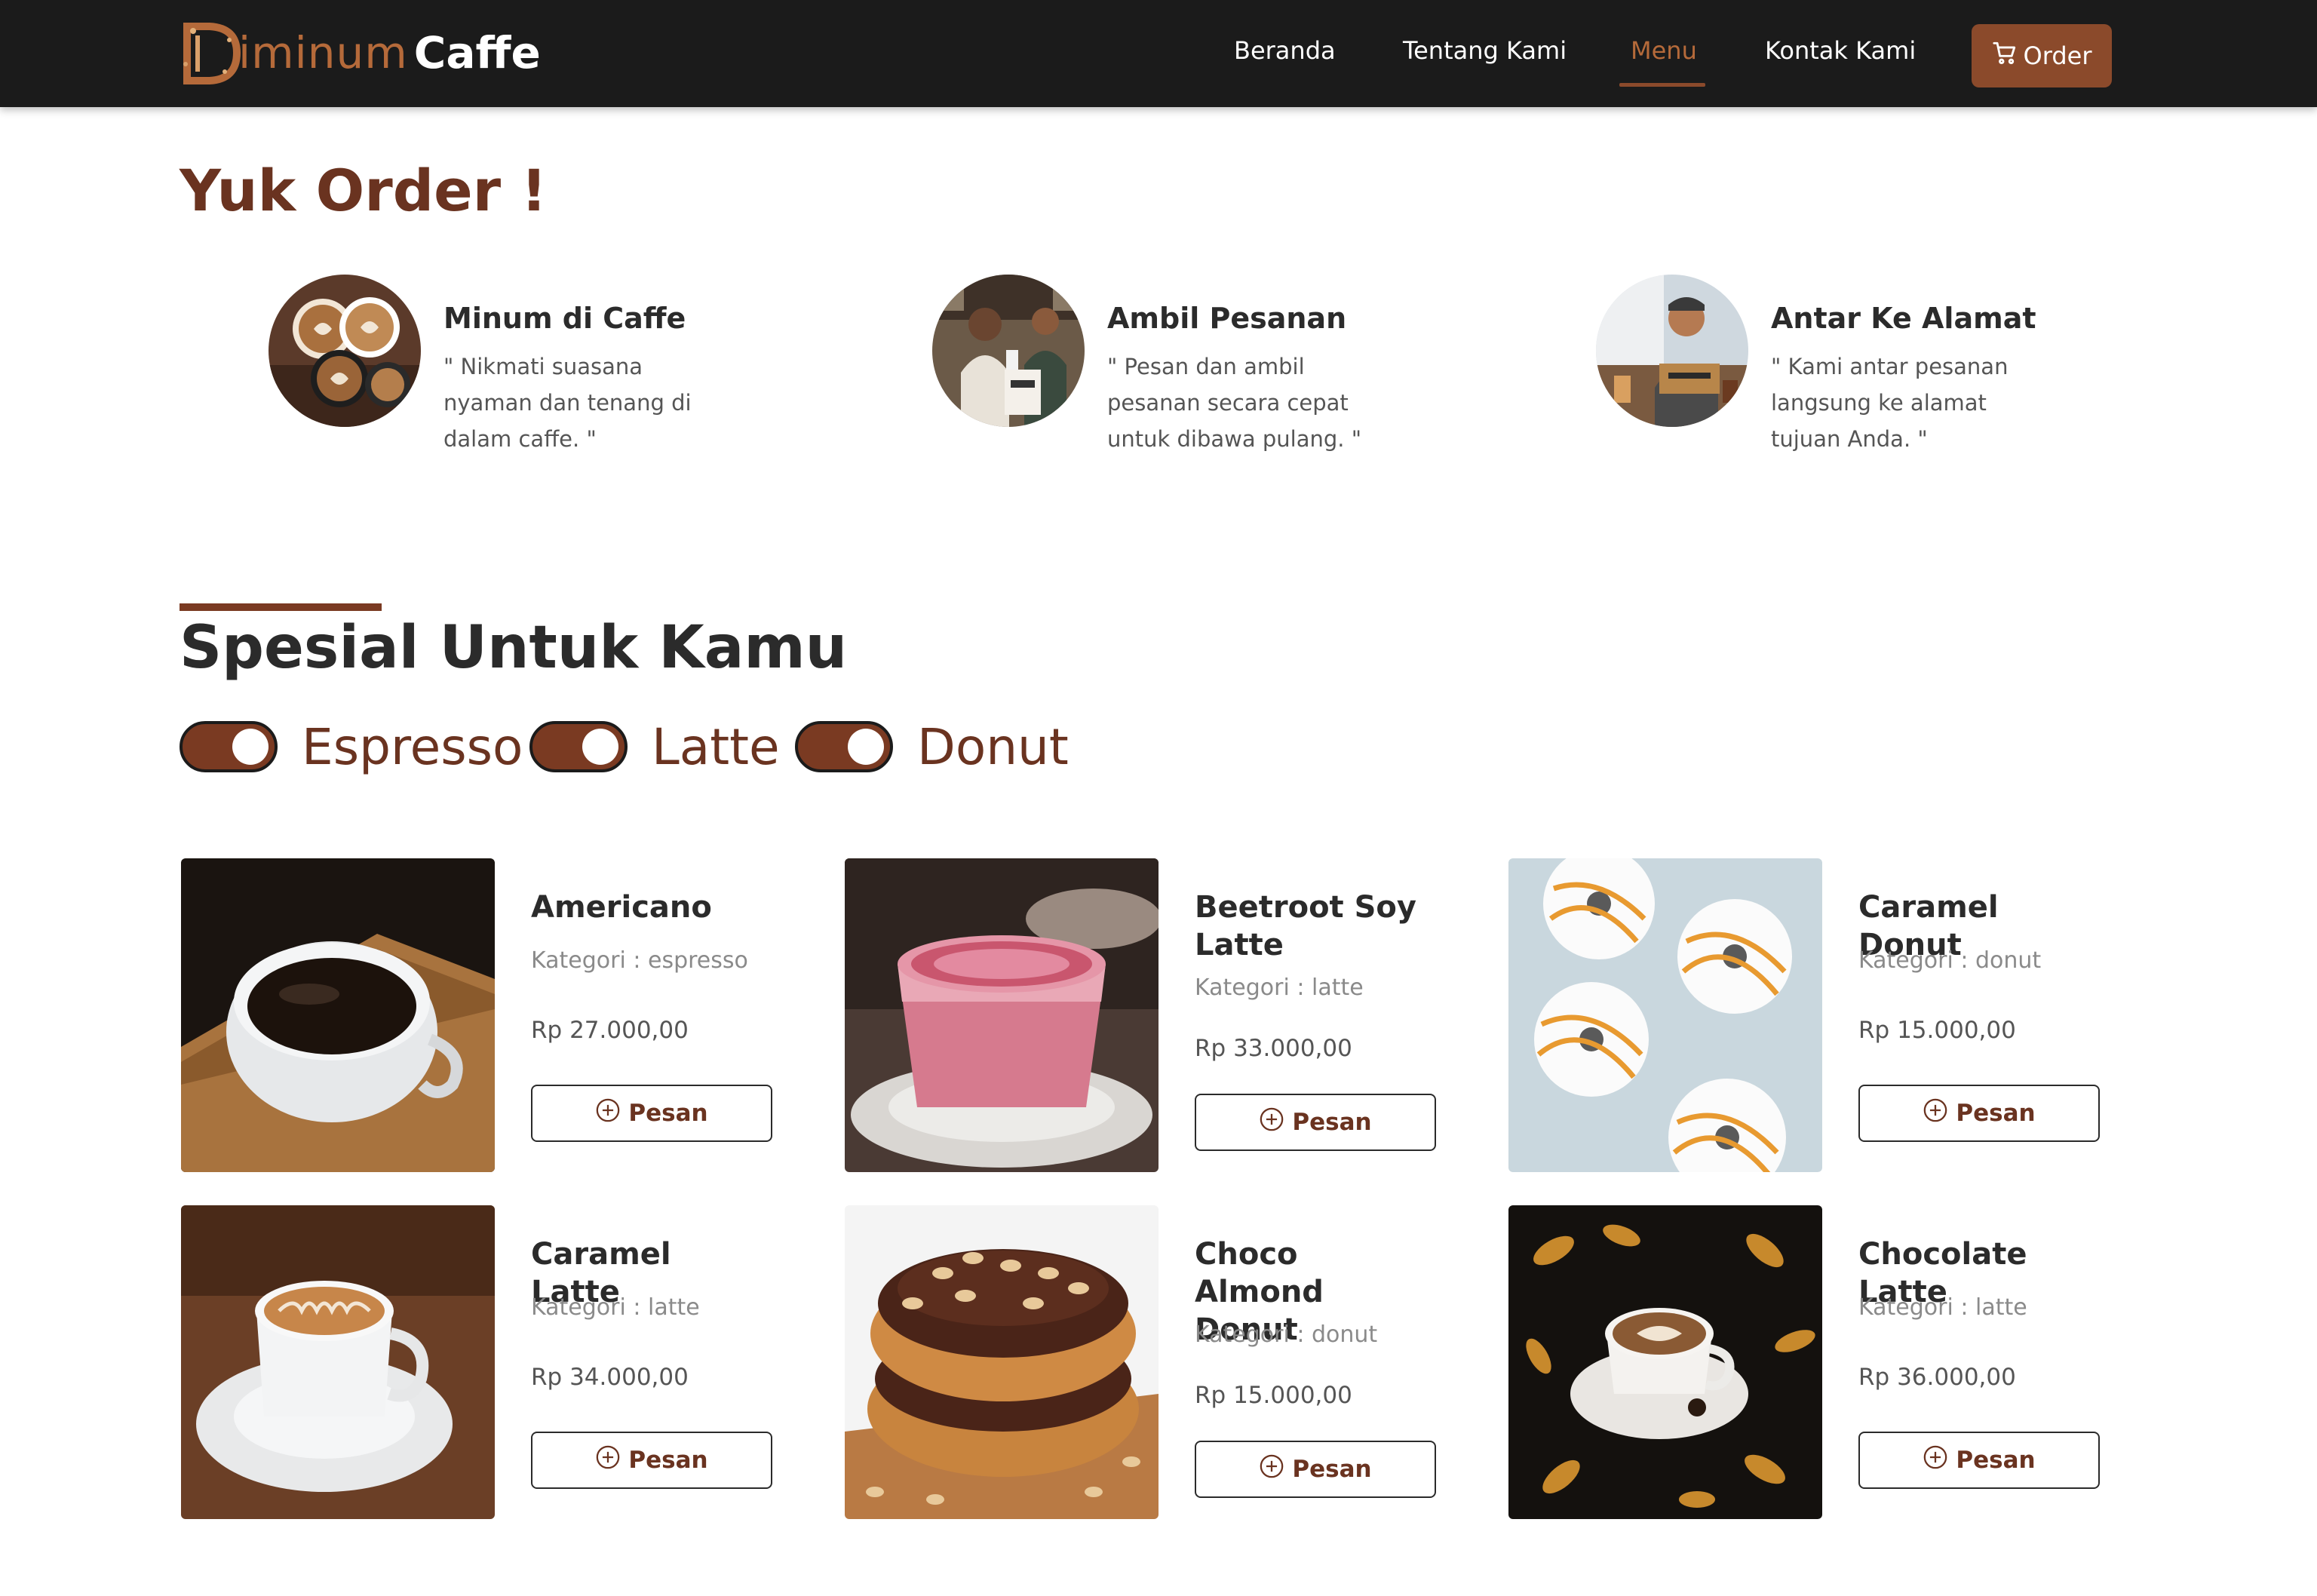  Describe the element at coordinates (412, 746) in the screenshot. I see `filter-espresso-label: Espresso` at that location.